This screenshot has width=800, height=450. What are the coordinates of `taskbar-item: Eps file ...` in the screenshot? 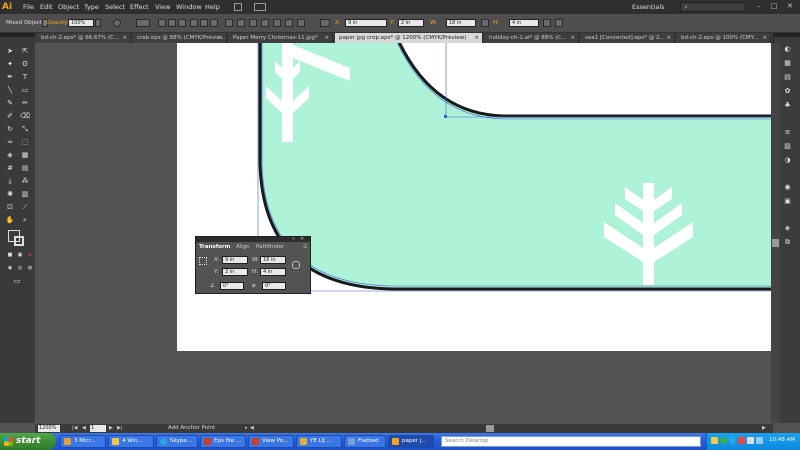 It's located at (223, 441).